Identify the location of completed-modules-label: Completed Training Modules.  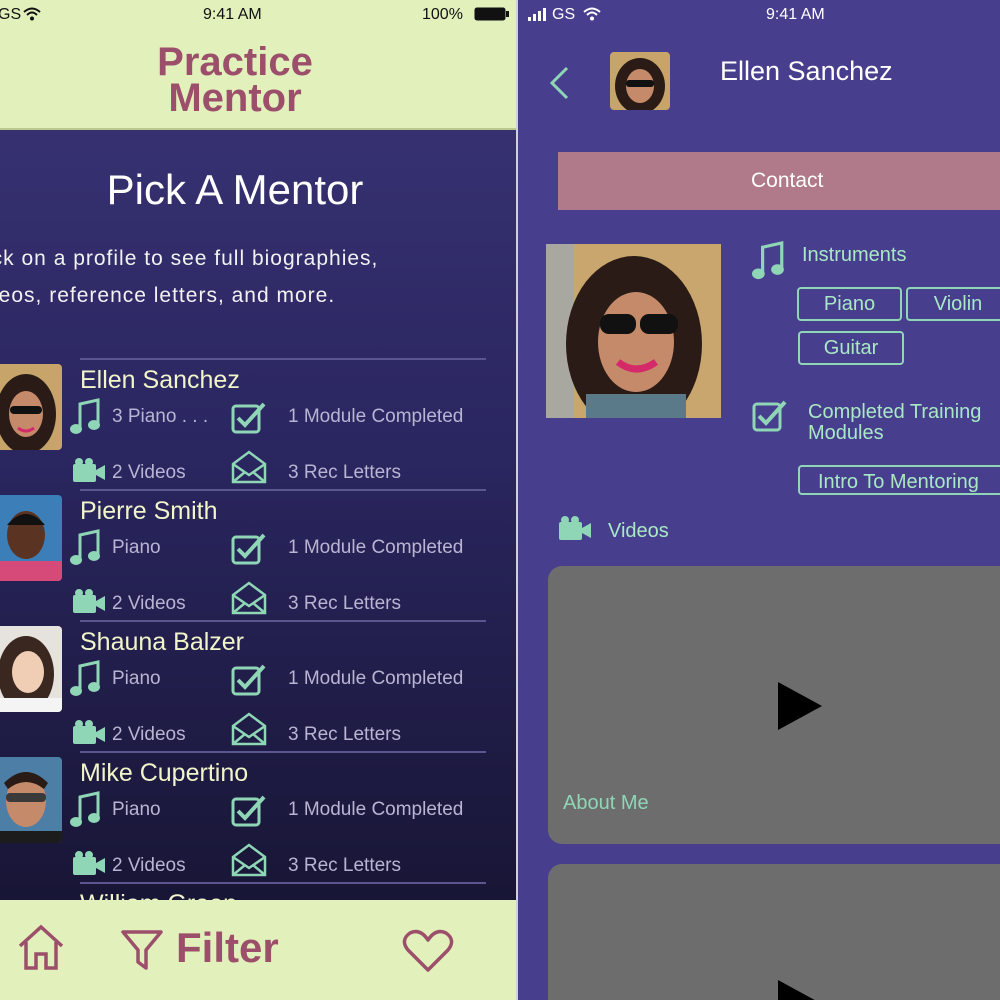
(894, 423).